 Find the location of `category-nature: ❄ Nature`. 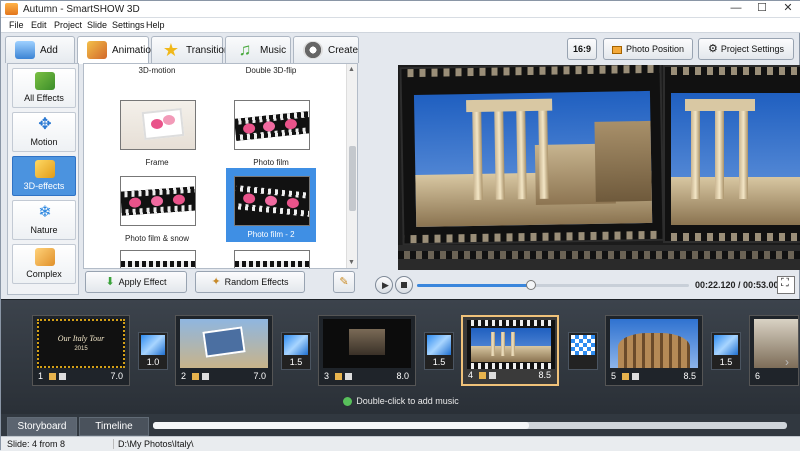

category-nature: ❄ Nature is located at coordinates (44, 220).